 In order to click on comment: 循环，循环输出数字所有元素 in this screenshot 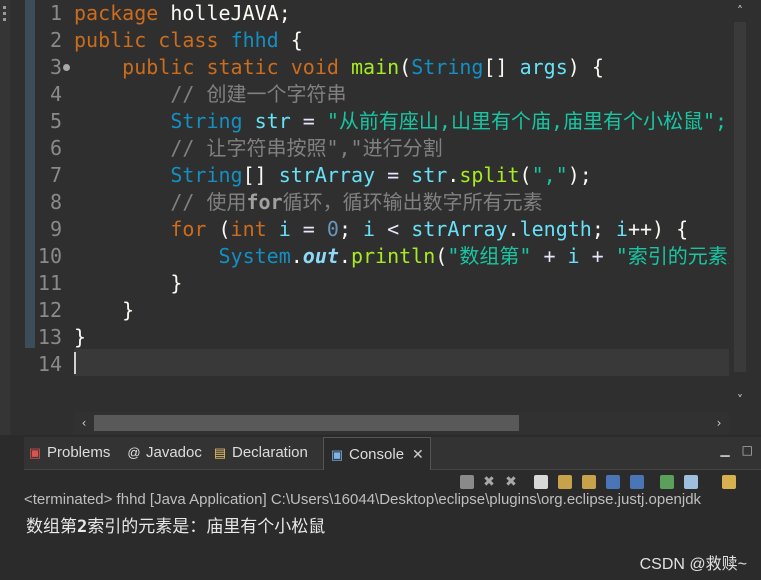, I will do `click(412, 202)`.